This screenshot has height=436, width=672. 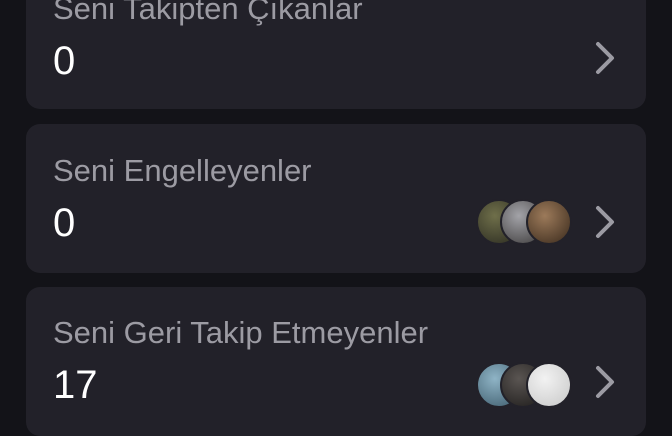 What do you see at coordinates (182, 170) in the screenshot?
I see `card-label: Seni Engelleyenler` at bounding box center [182, 170].